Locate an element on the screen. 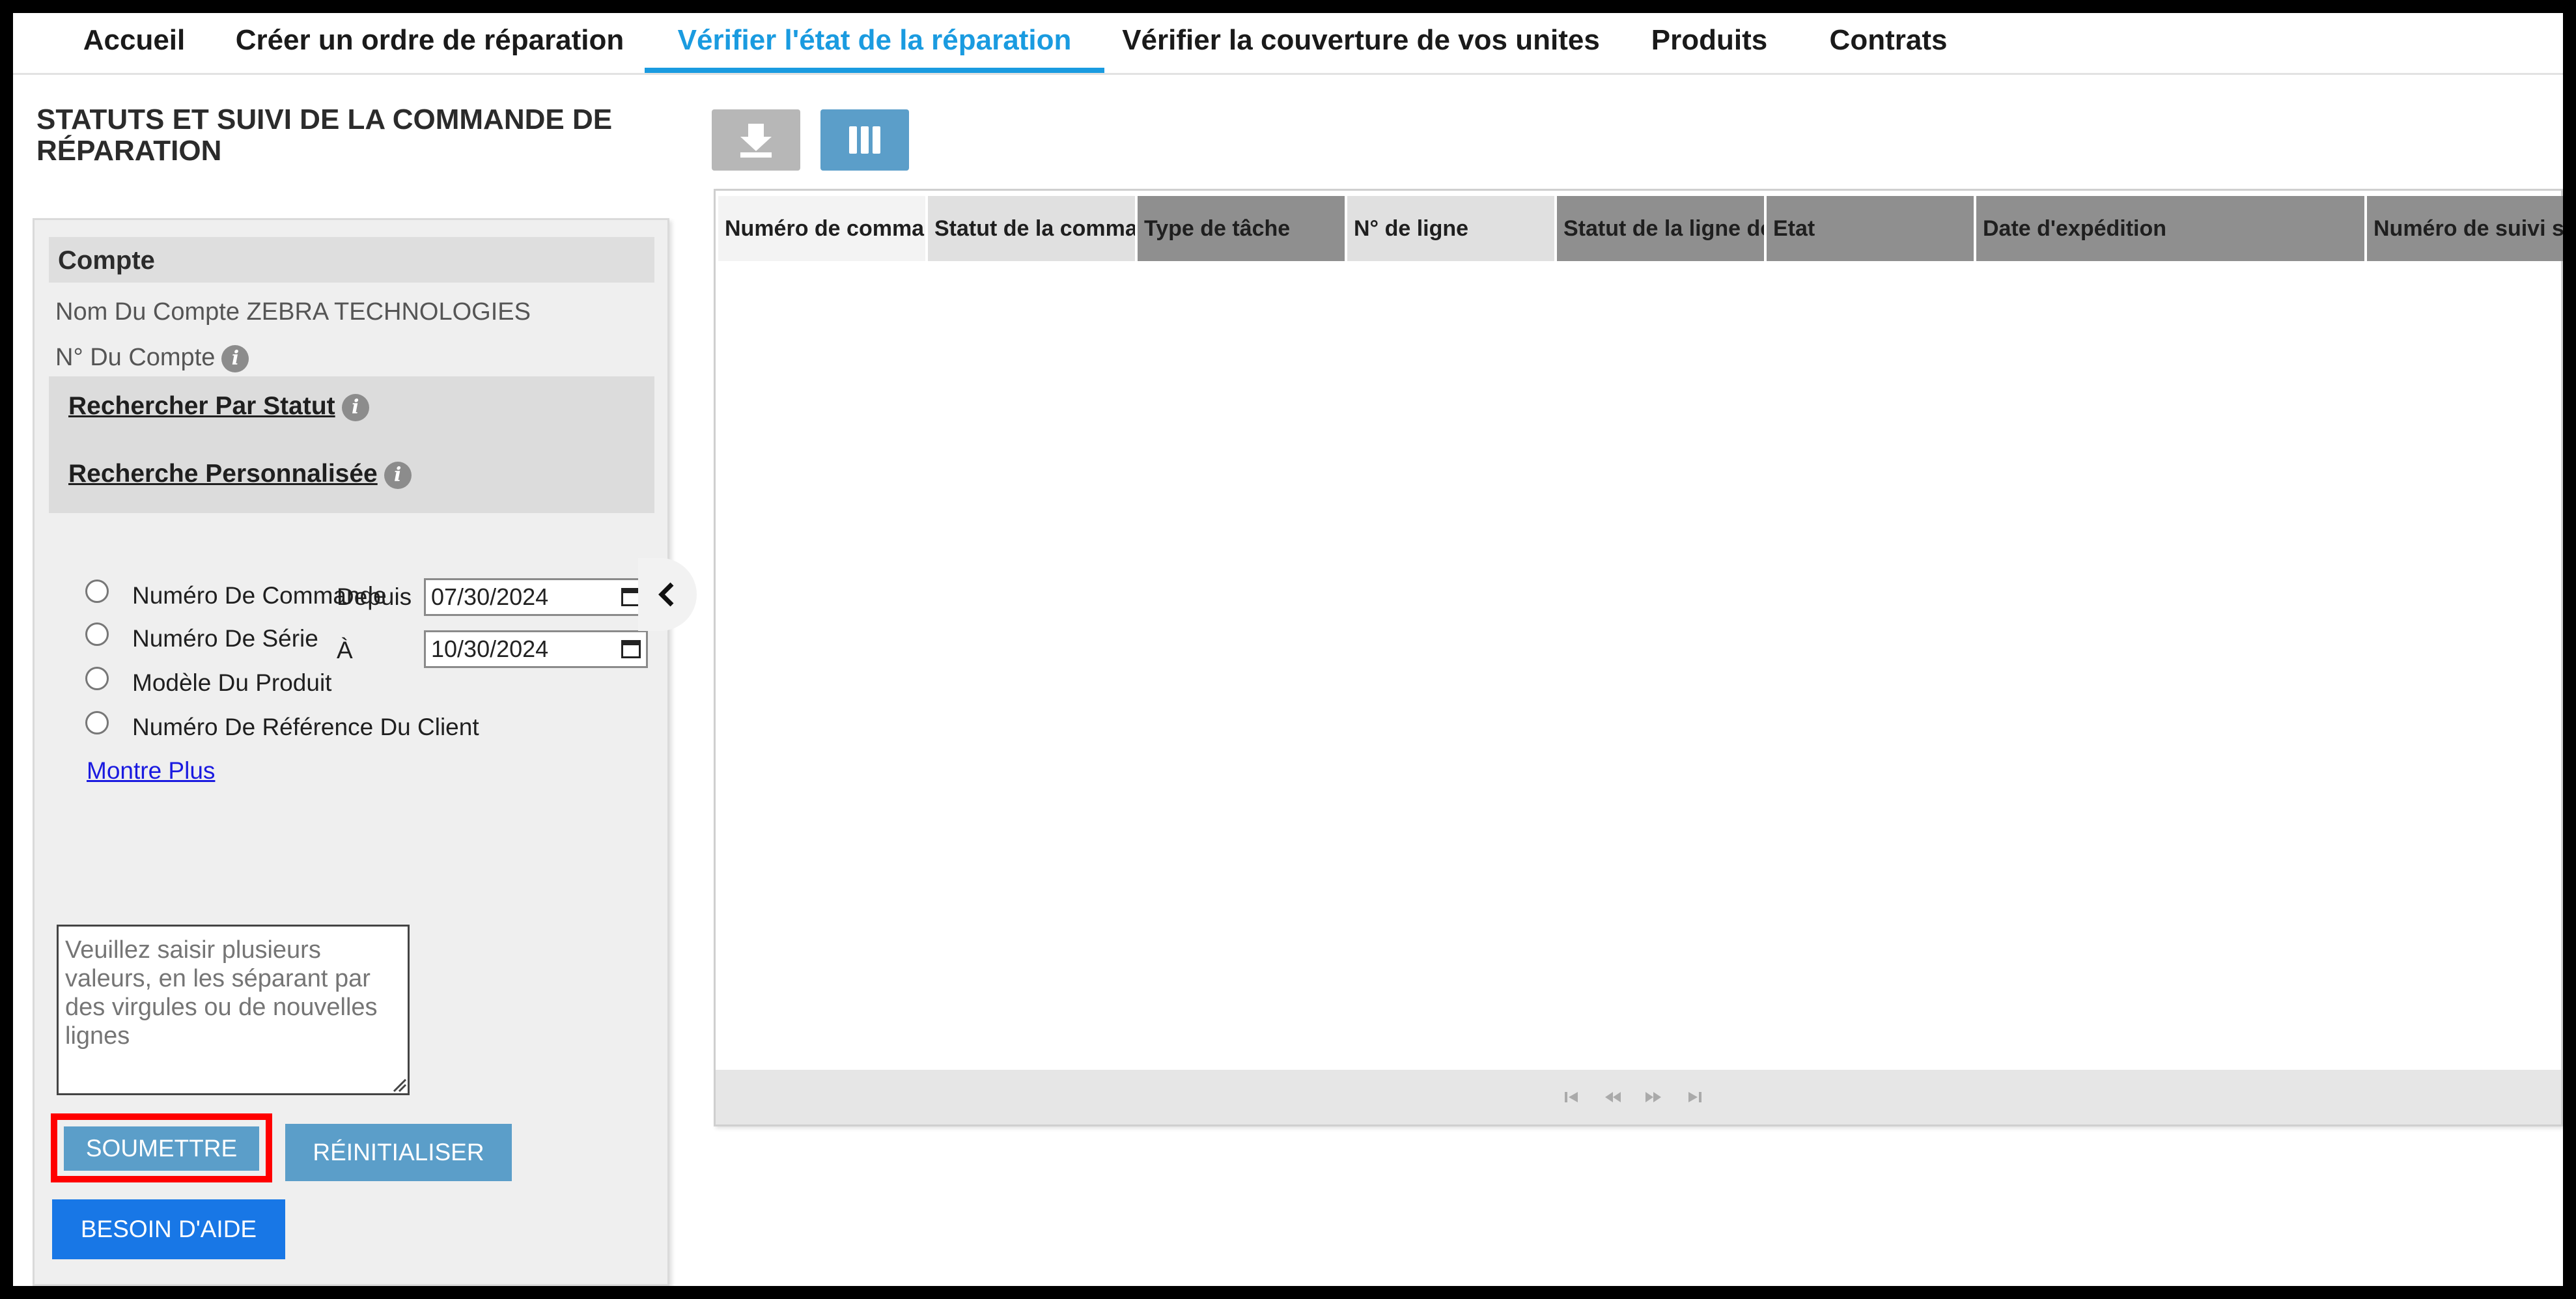 Image resolution: width=2576 pixels, height=1299 pixels. radio-modele-produit-label: Modèle Du Produit is located at coordinates (232, 682).